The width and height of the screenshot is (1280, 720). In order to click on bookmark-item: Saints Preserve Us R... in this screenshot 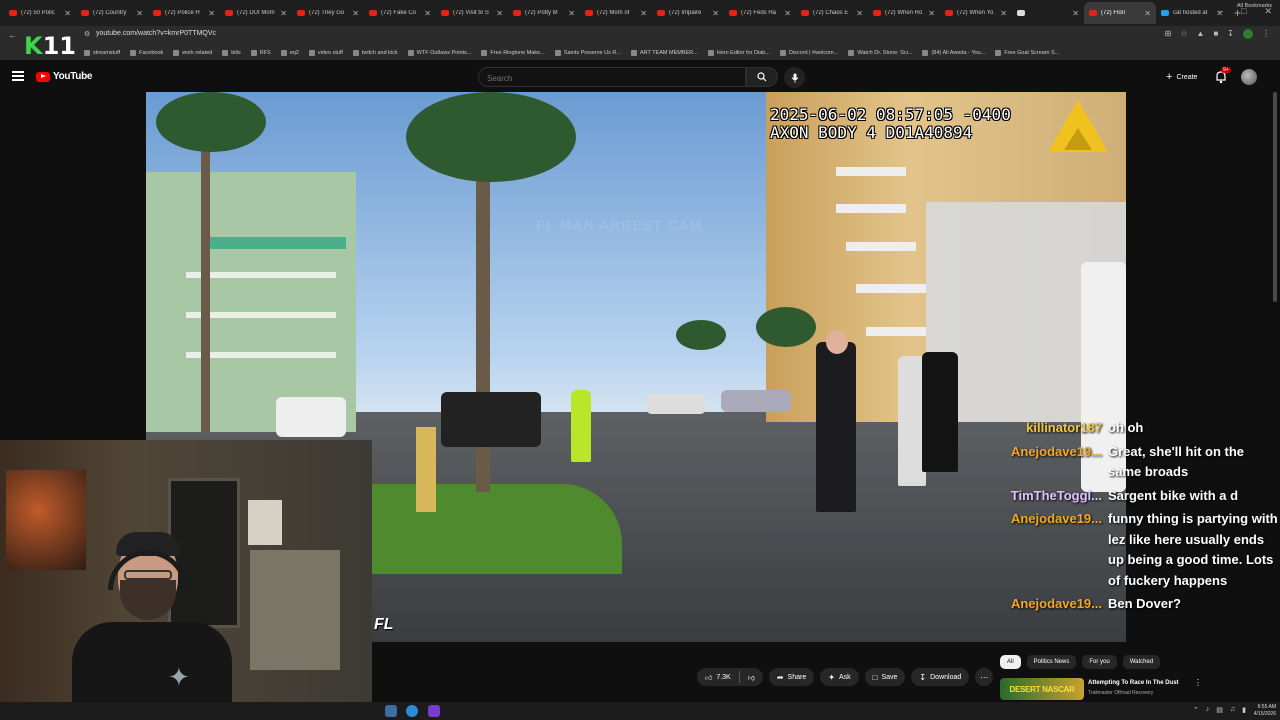, I will do `click(587, 53)`.